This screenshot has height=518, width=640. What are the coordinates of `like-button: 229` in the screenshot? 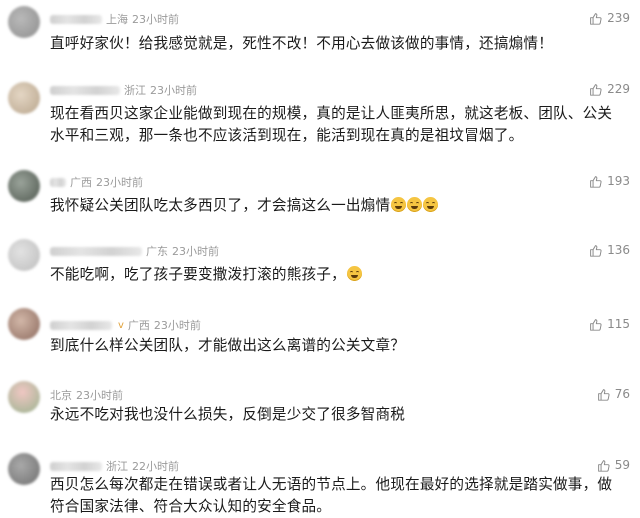 It's located at (609, 89).